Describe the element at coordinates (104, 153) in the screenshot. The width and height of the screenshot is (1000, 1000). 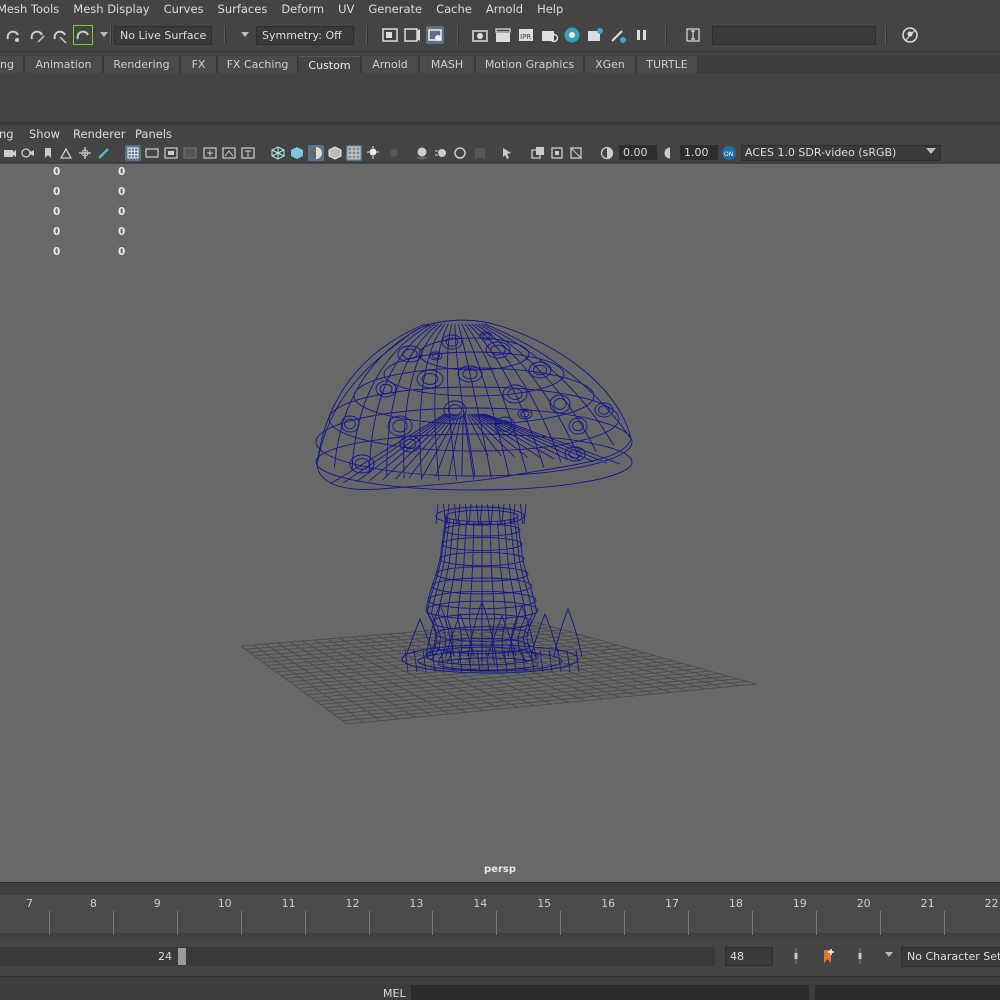
I see `grease-pencil-icon` at that location.